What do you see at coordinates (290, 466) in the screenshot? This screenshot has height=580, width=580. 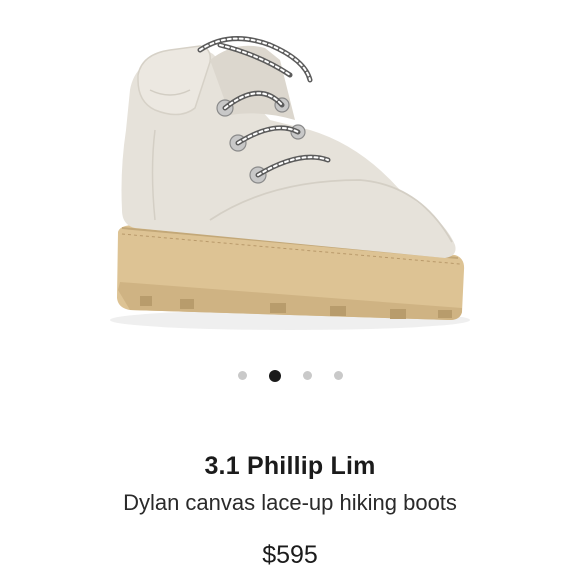 I see `product-brand: 3.1 Phillip Lim` at bounding box center [290, 466].